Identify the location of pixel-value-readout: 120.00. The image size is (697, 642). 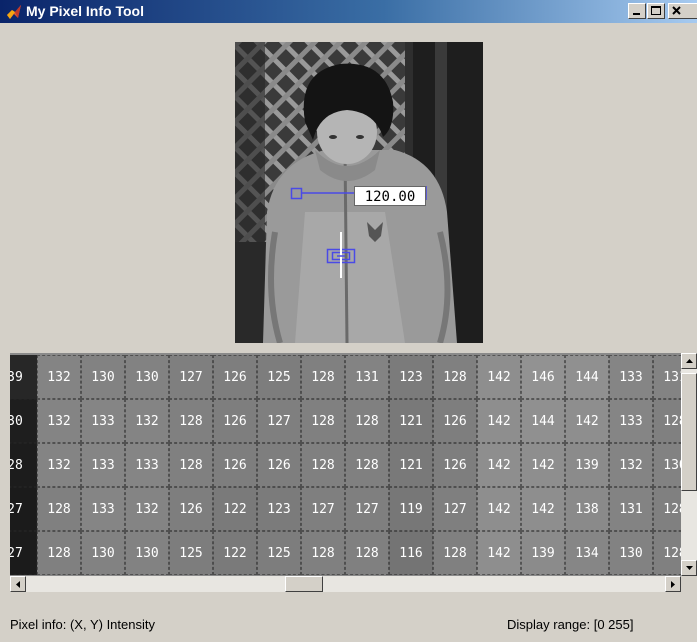
(390, 196).